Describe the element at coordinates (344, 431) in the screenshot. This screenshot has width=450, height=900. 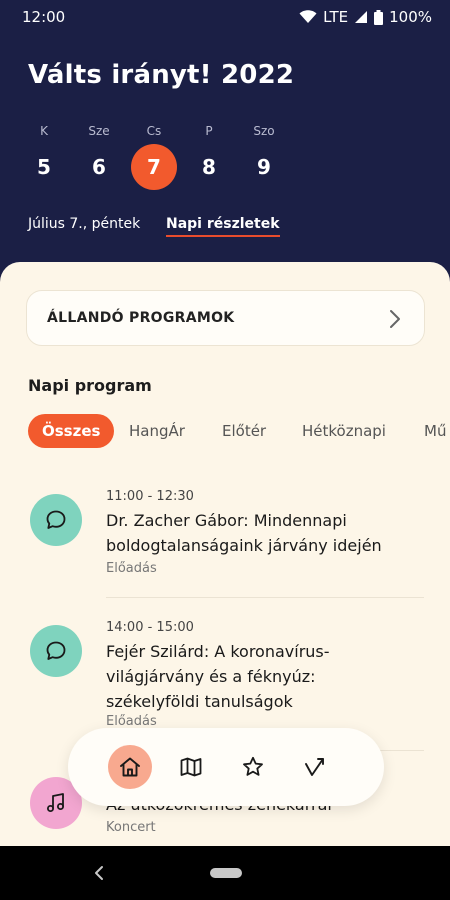
I see `chip-hetkoznapi: Hétköznapi` at that location.